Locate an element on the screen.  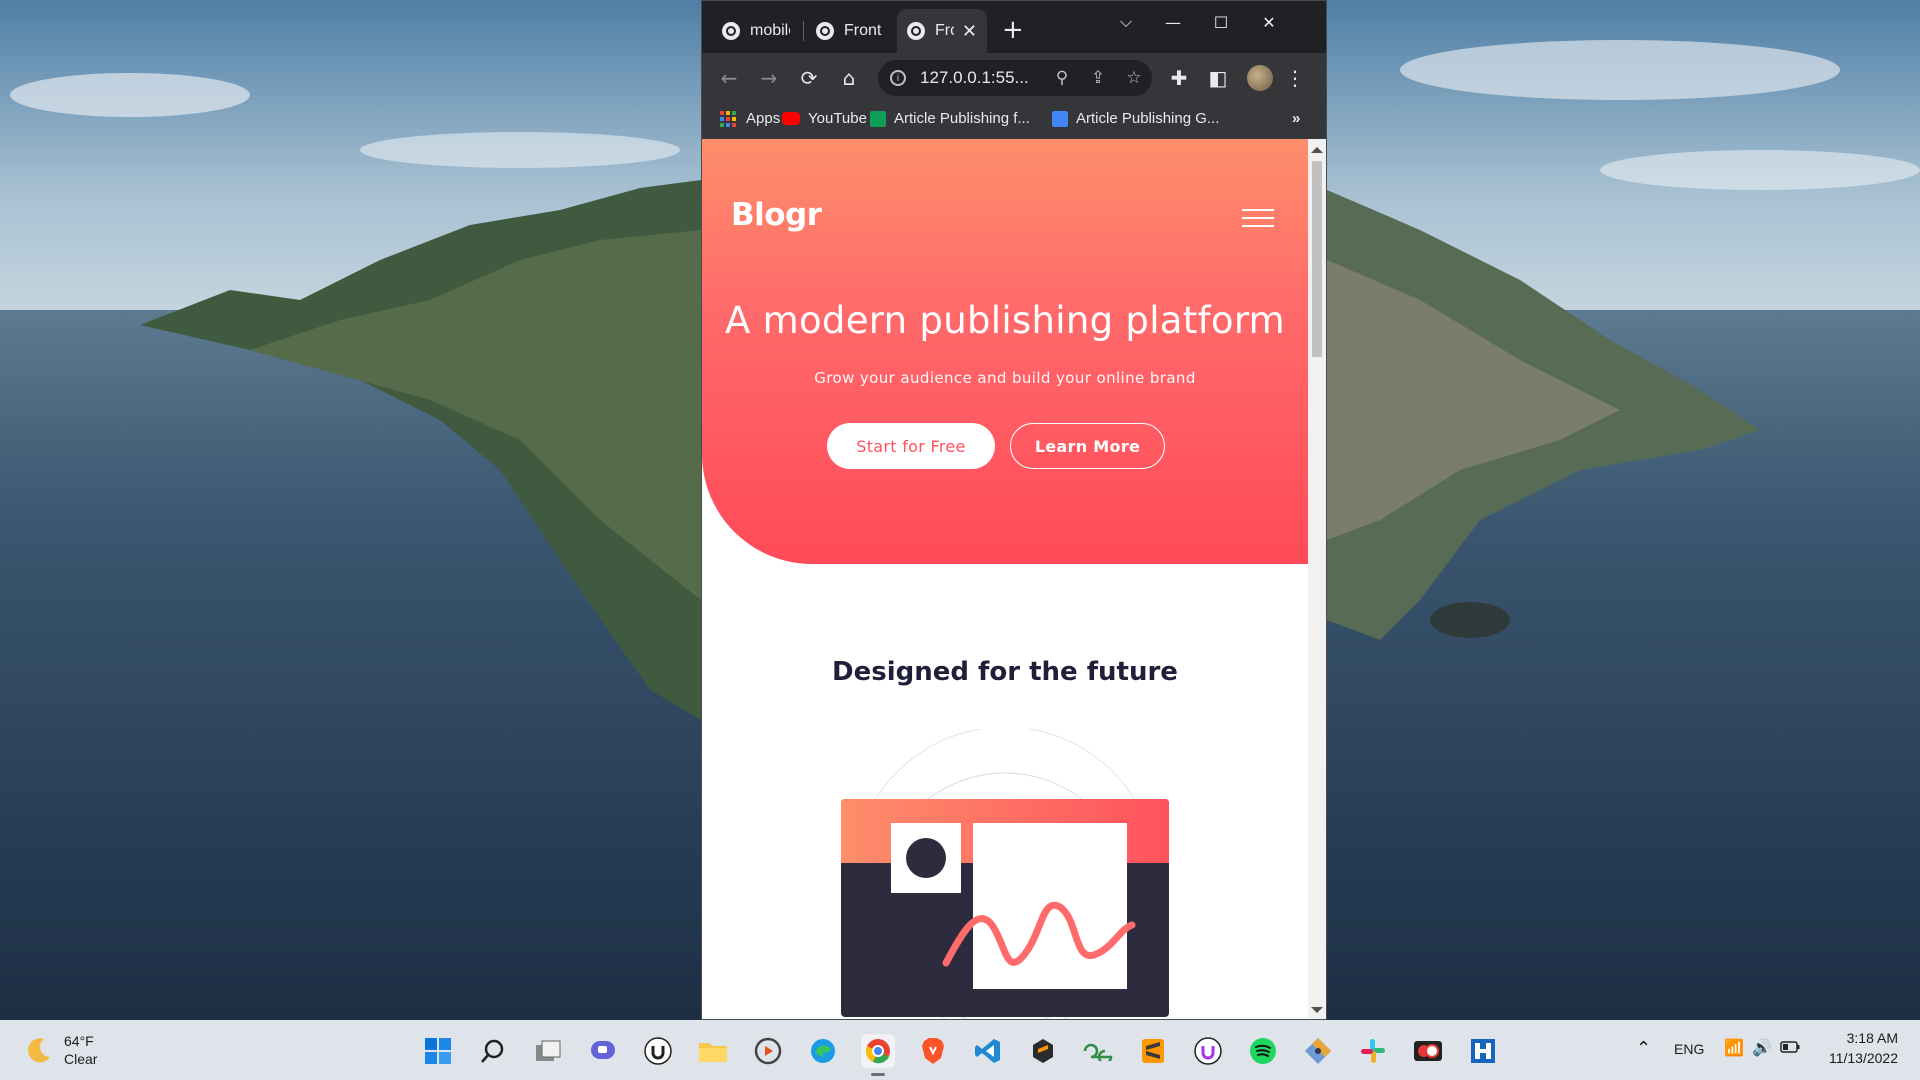
home-icon: ⌂ is located at coordinates (849, 78).